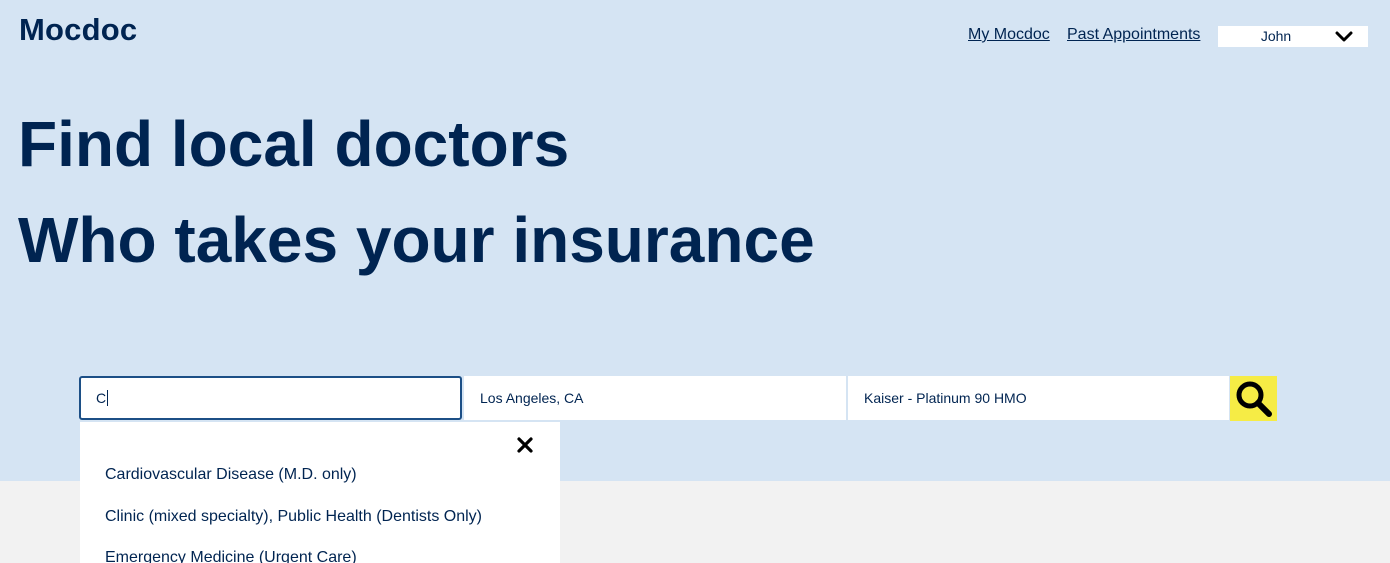 The width and height of the screenshot is (1390, 563). Describe the element at coordinates (1133, 35) in the screenshot. I see `nav-past-appointments-link: Past Appointments` at that location.